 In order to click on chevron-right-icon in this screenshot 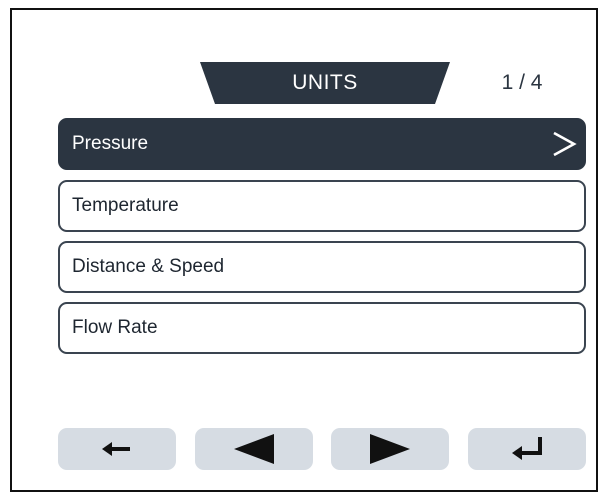, I will do `click(565, 144)`.